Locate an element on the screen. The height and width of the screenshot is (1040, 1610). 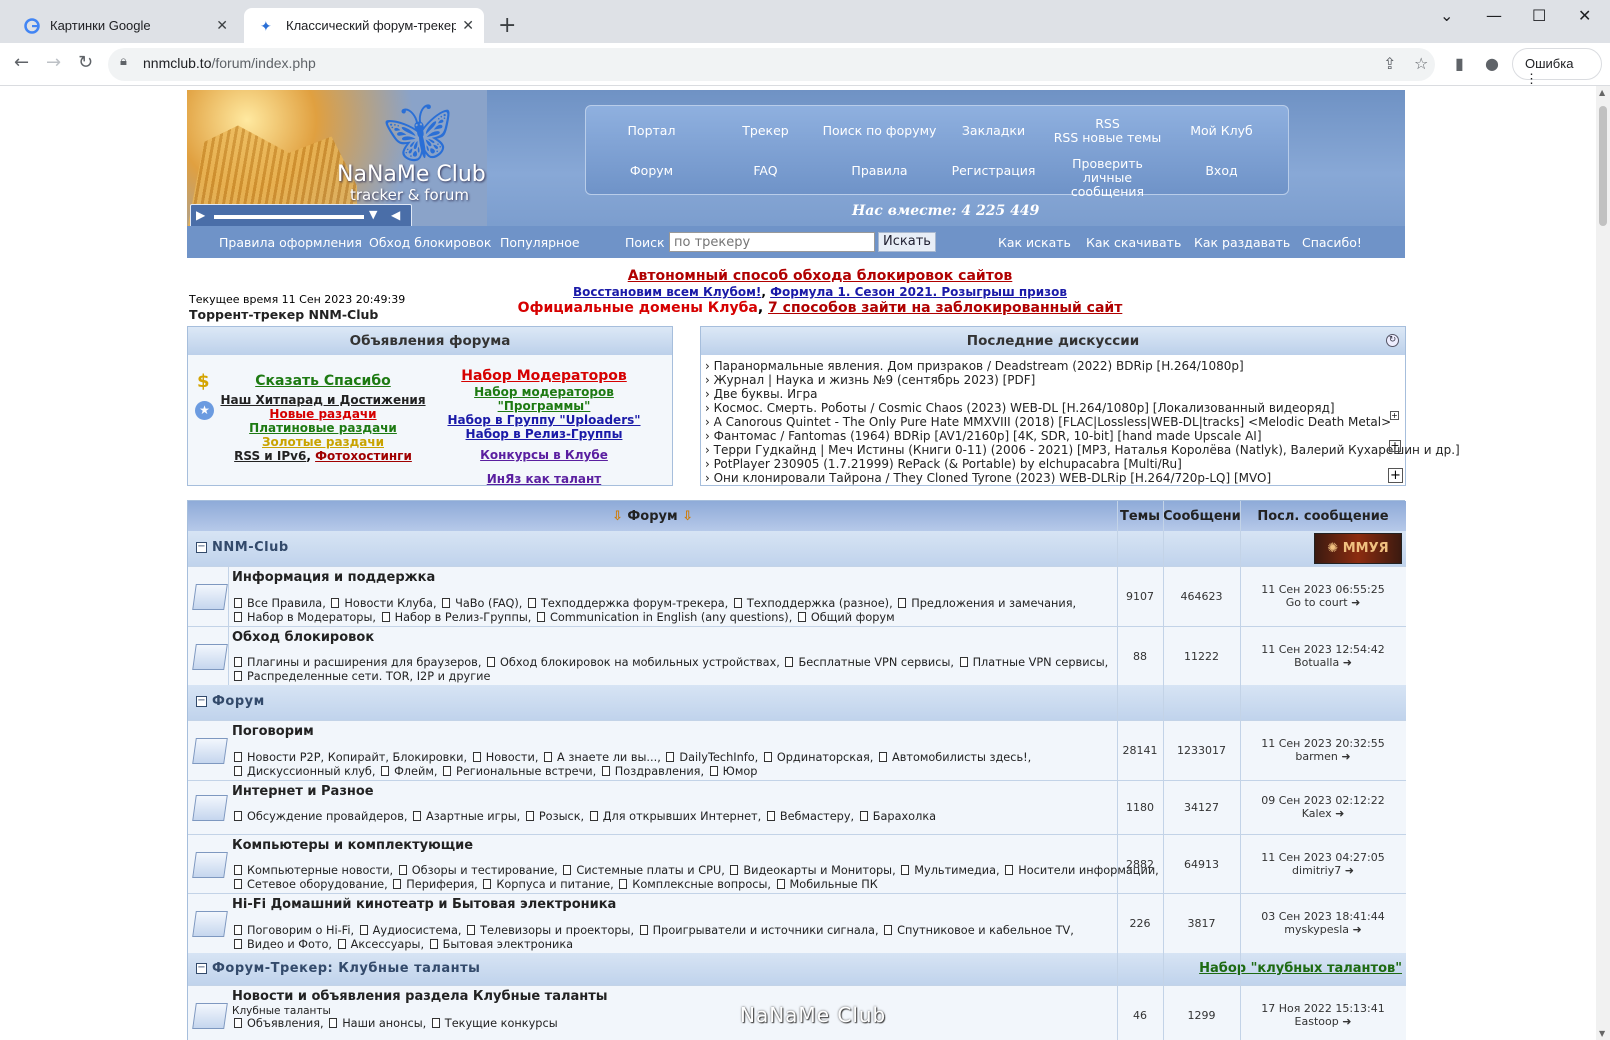
menu-portal: Портал is located at coordinates (651, 131).